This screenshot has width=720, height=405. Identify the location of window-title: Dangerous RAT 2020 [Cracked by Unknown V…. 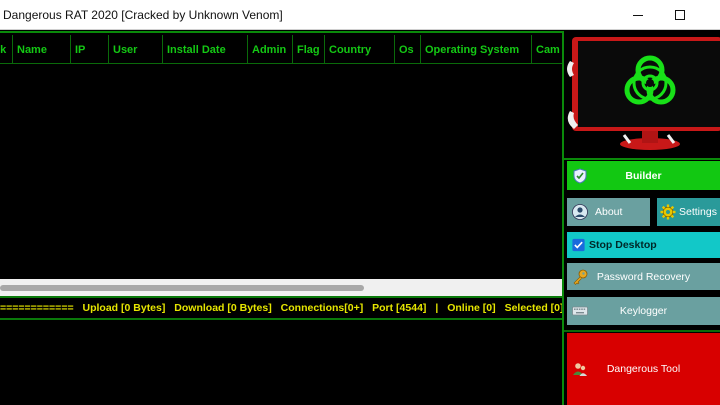
(143, 15).